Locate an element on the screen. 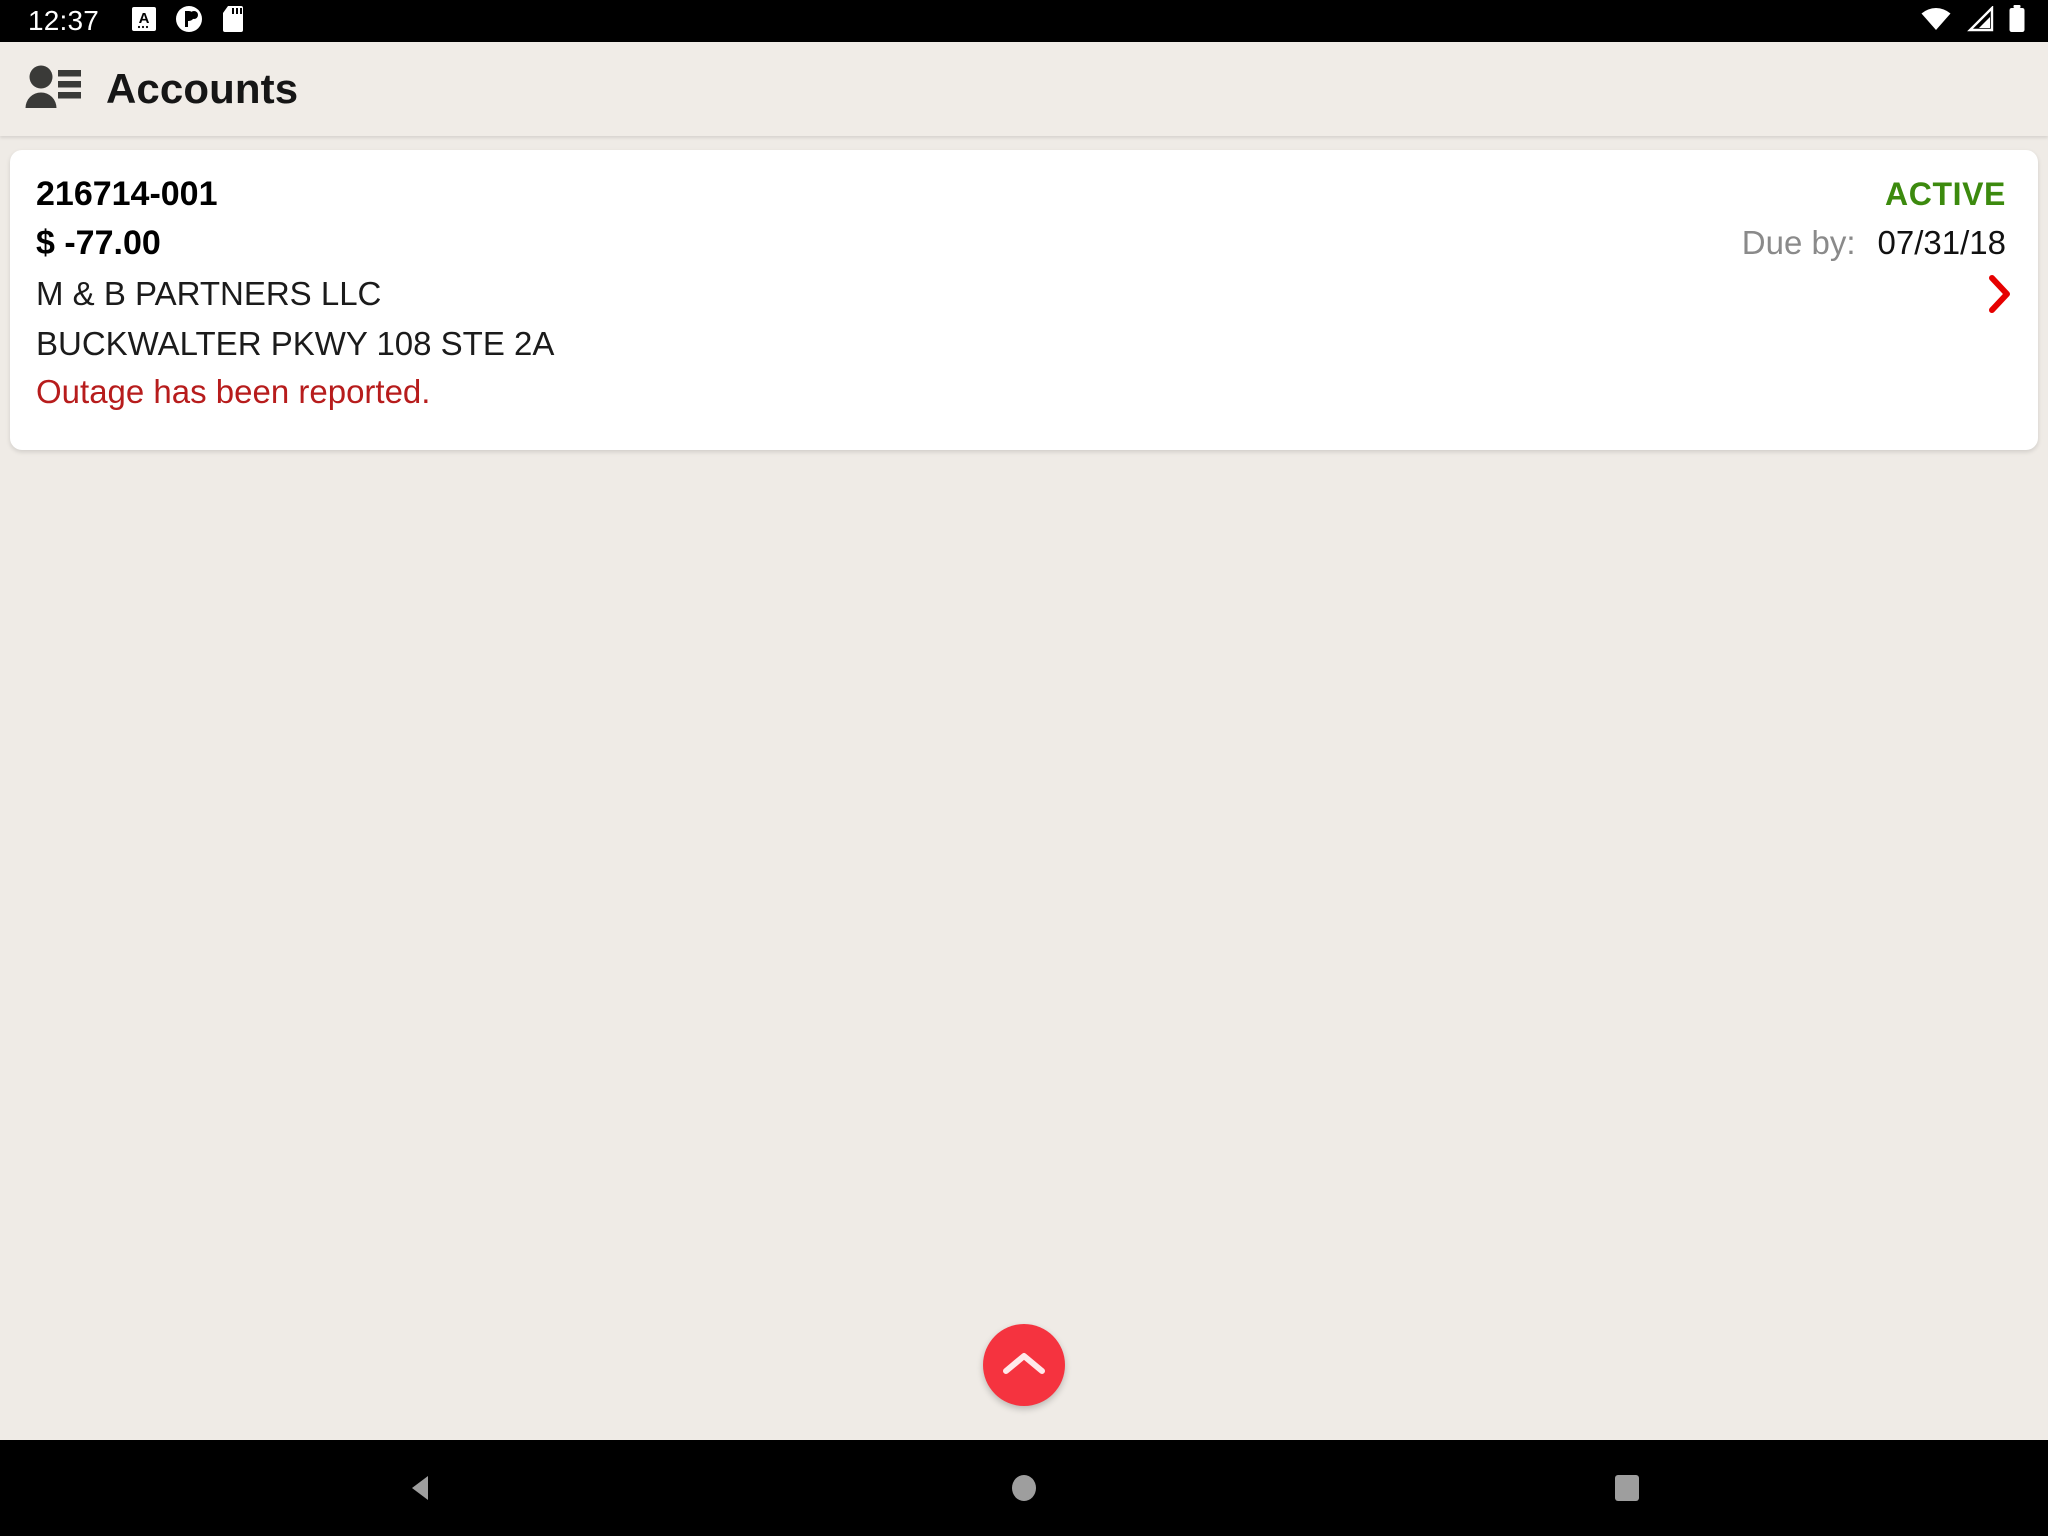 Image resolution: width=2048 pixels, height=1536 pixels. battery-icon is located at coordinates (2017, 21).